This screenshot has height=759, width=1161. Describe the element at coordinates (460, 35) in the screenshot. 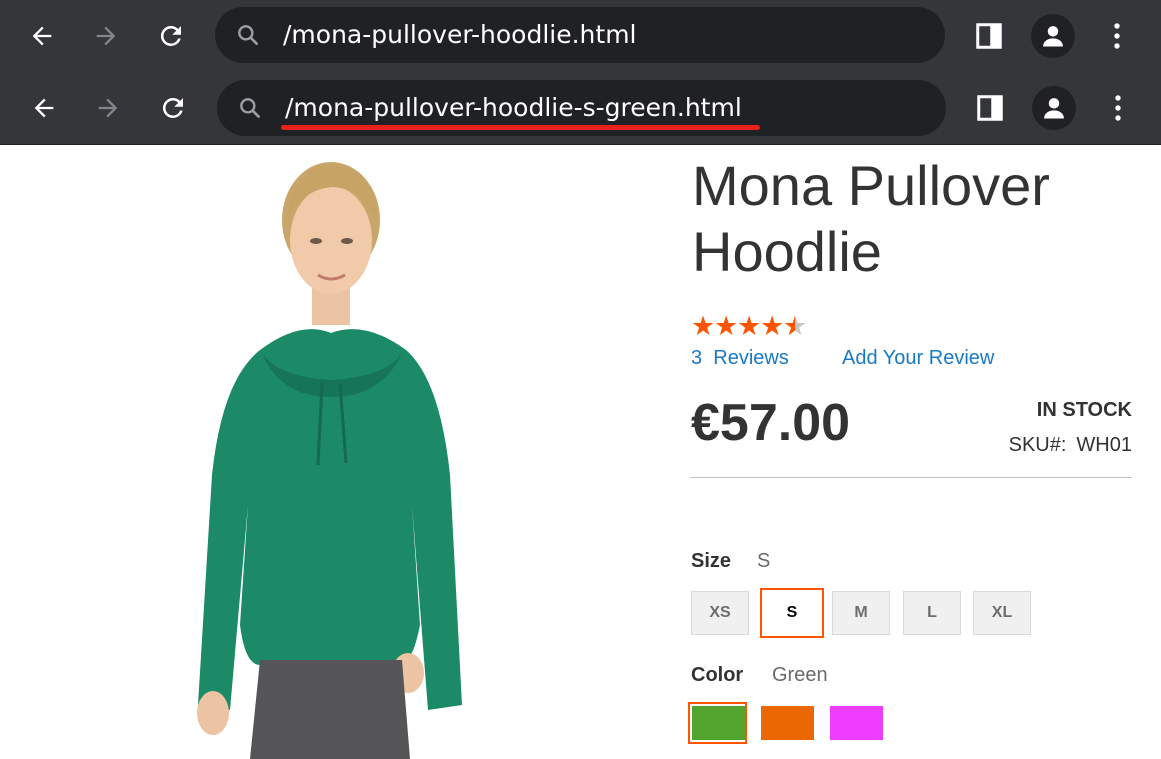

I see `address-bar-url: /mona-pullover-hoodlie.html` at that location.